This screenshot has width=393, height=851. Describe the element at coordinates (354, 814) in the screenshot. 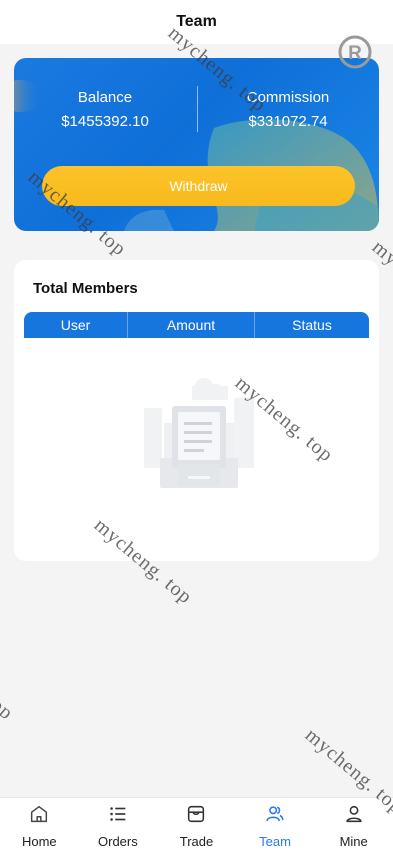

I see `user-icon` at that location.